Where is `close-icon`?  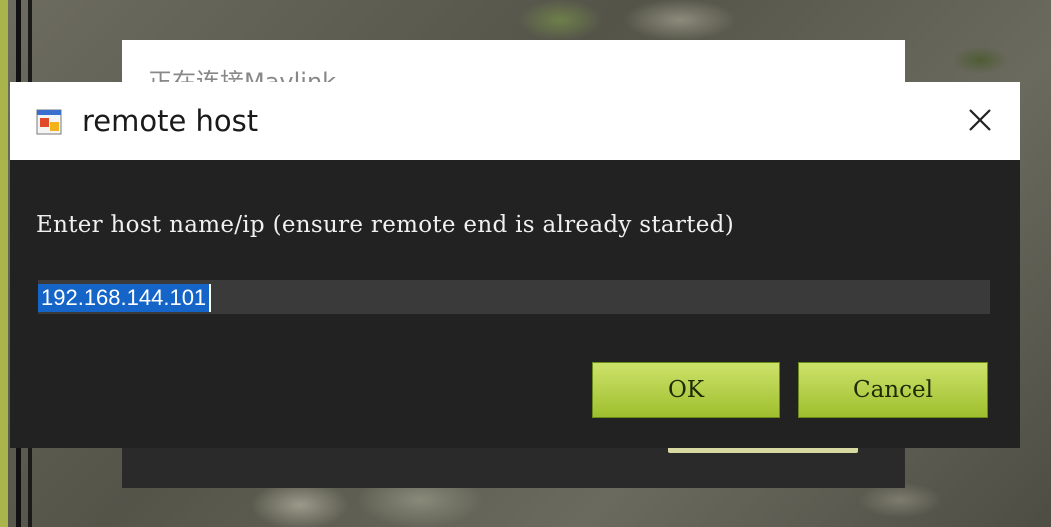
close-icon is located at coordinates (980, 120).